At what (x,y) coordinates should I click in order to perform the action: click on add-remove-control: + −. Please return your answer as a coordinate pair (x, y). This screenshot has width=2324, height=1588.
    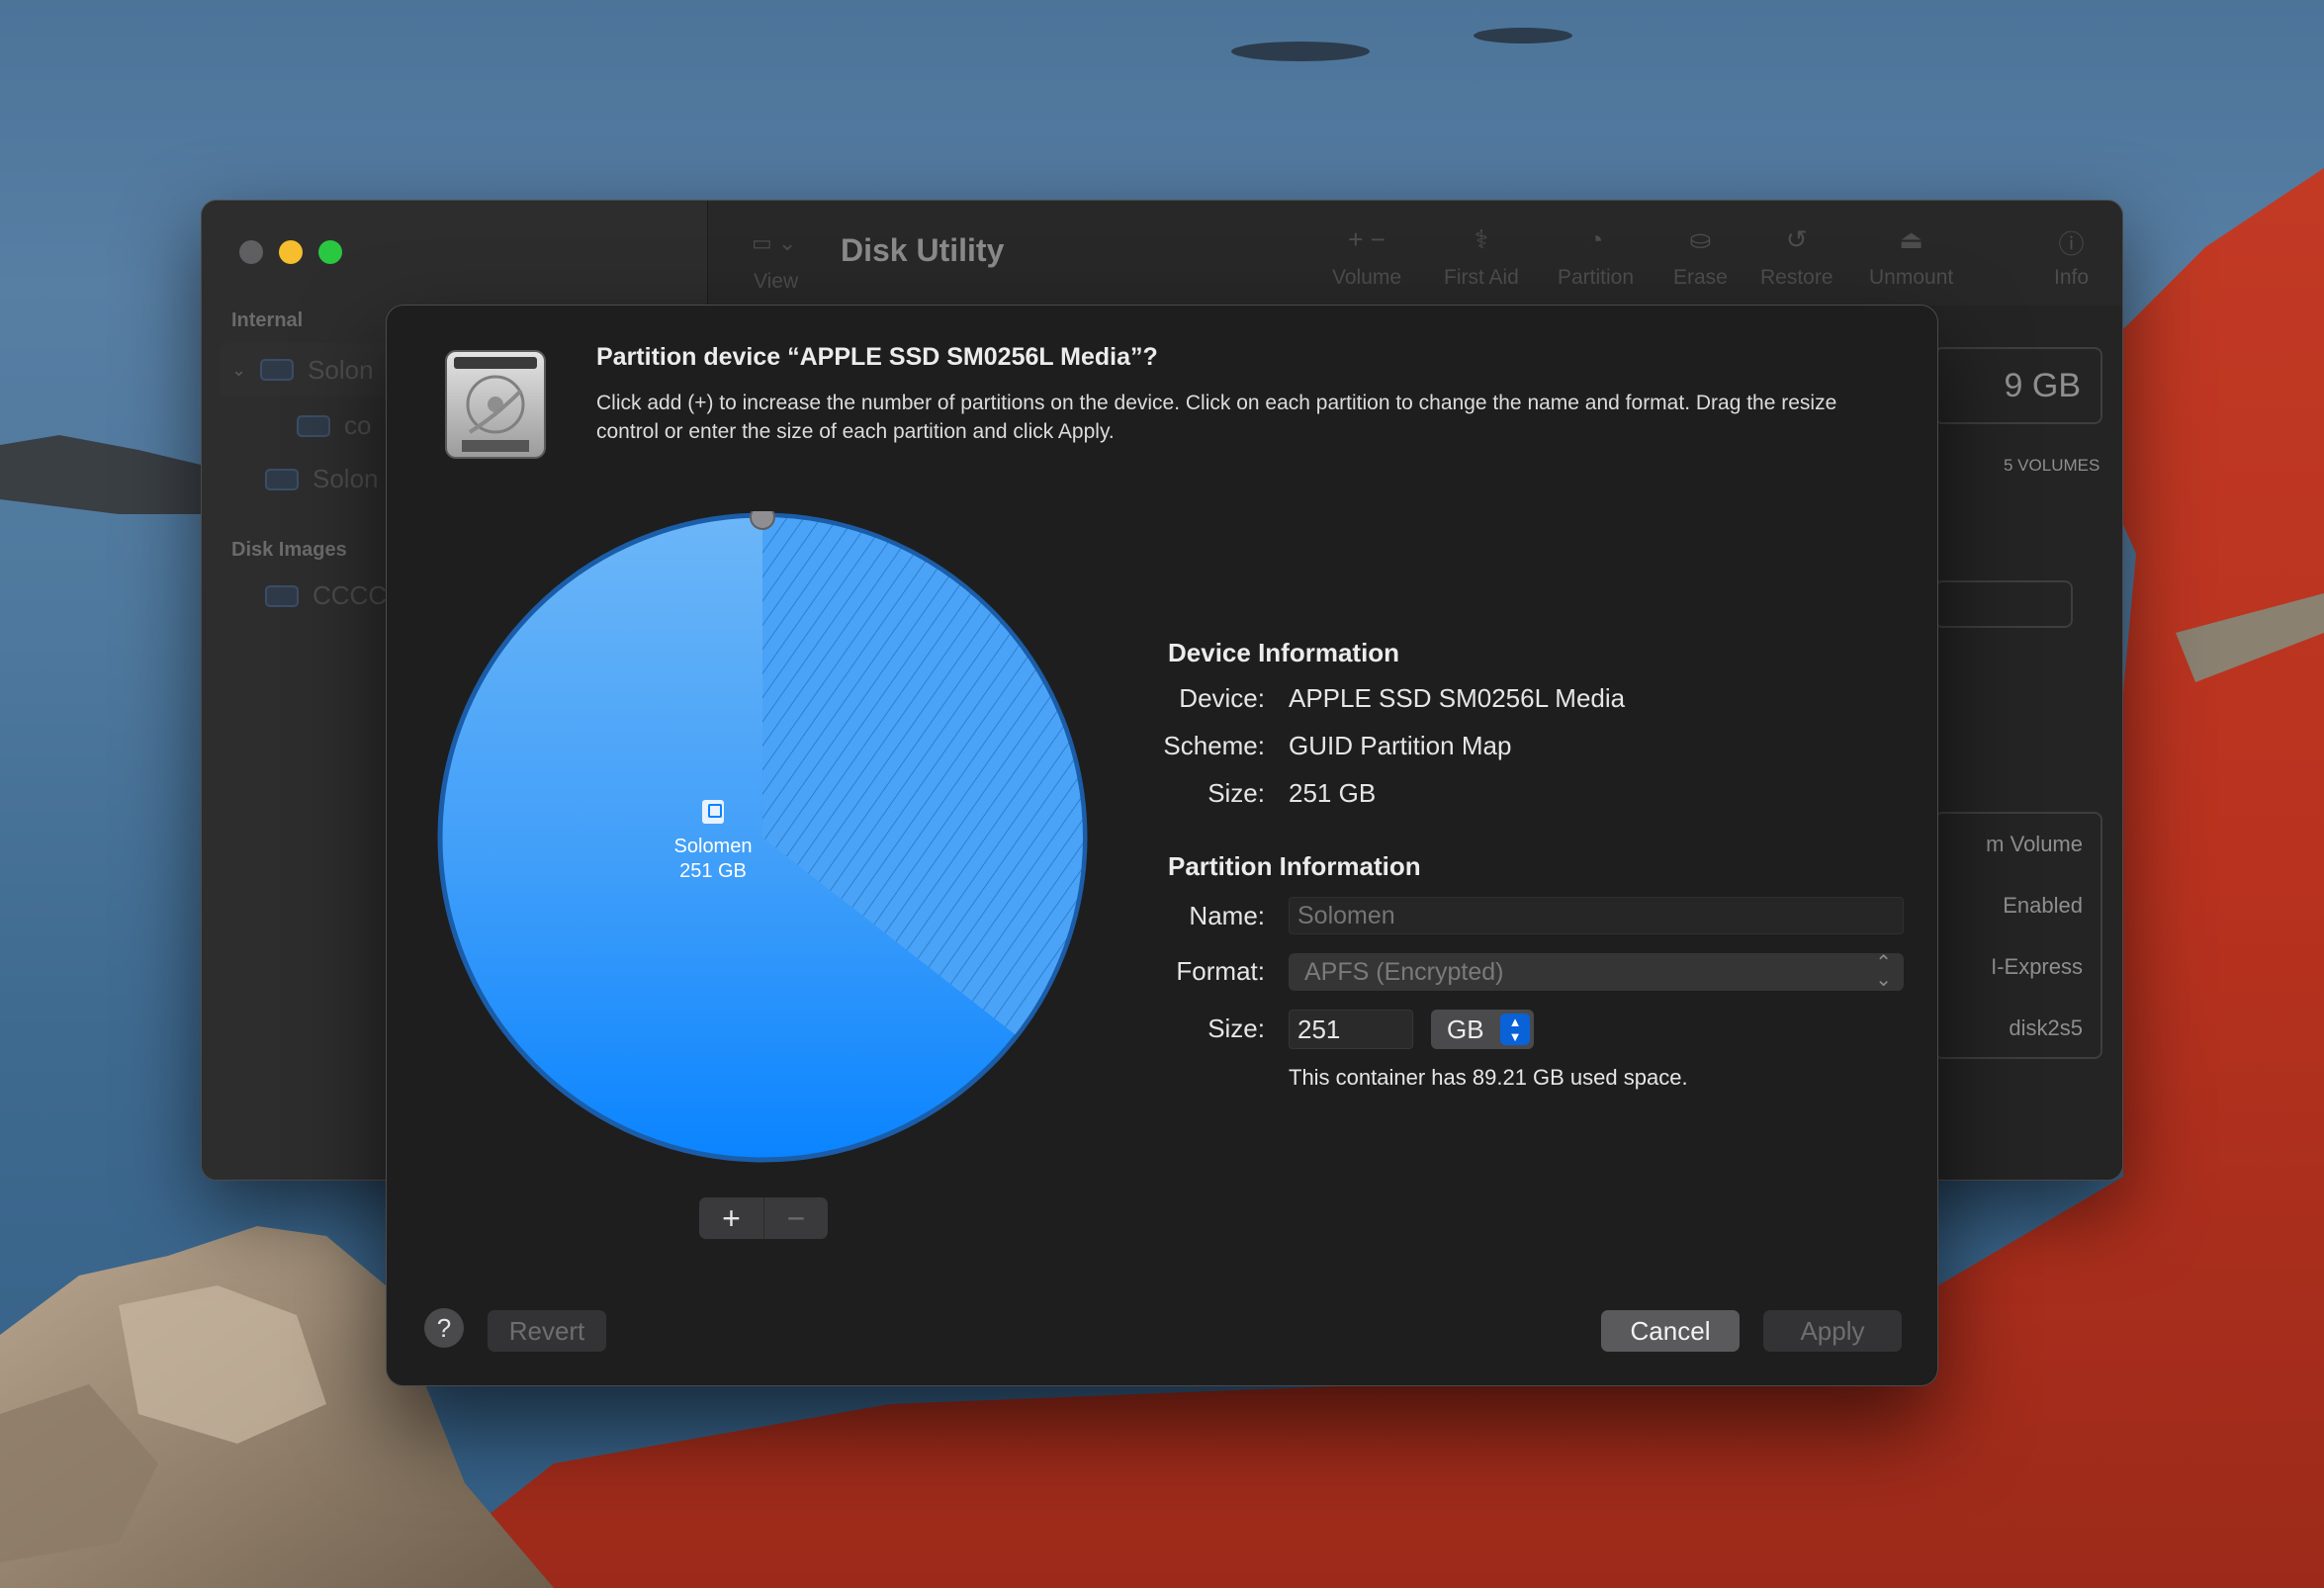
    Looking at the image, I should click on (763, 1218).